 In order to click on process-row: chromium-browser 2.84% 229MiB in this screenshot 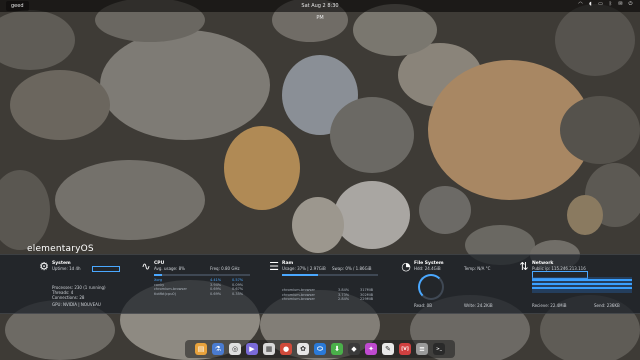, I will do `click(330, 299)`.